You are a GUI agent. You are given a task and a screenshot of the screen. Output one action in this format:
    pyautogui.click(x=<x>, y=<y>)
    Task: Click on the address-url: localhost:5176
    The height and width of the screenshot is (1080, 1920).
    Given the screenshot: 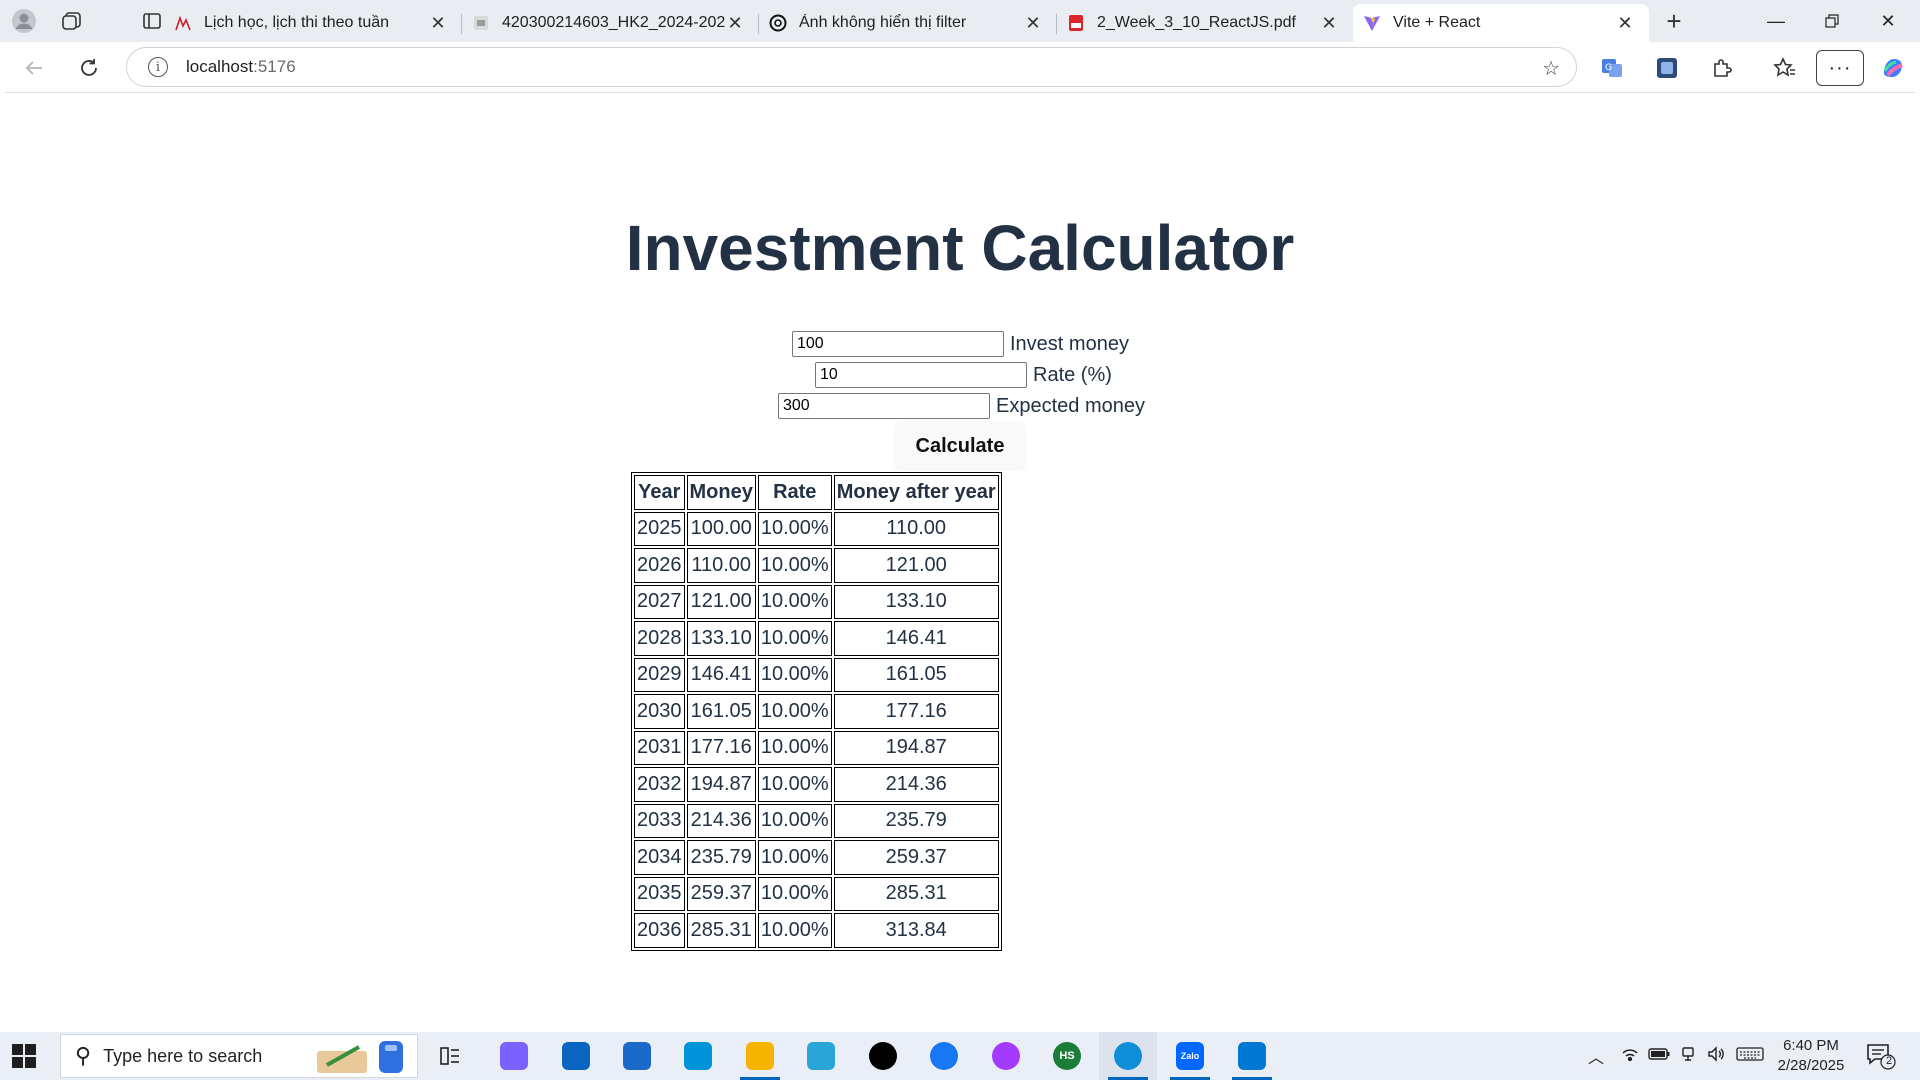 What is the action you would take?
    pyautogui.click(x=241, y=67)
    